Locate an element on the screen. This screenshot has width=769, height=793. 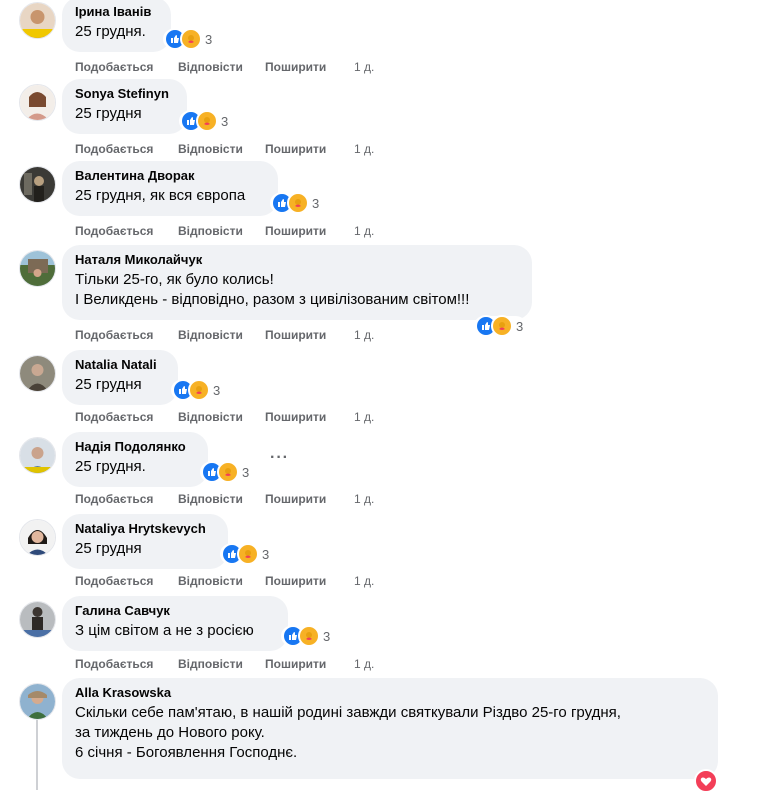
comment-author: Nataliya Hrytskevych is located at coordinates (145, 529).